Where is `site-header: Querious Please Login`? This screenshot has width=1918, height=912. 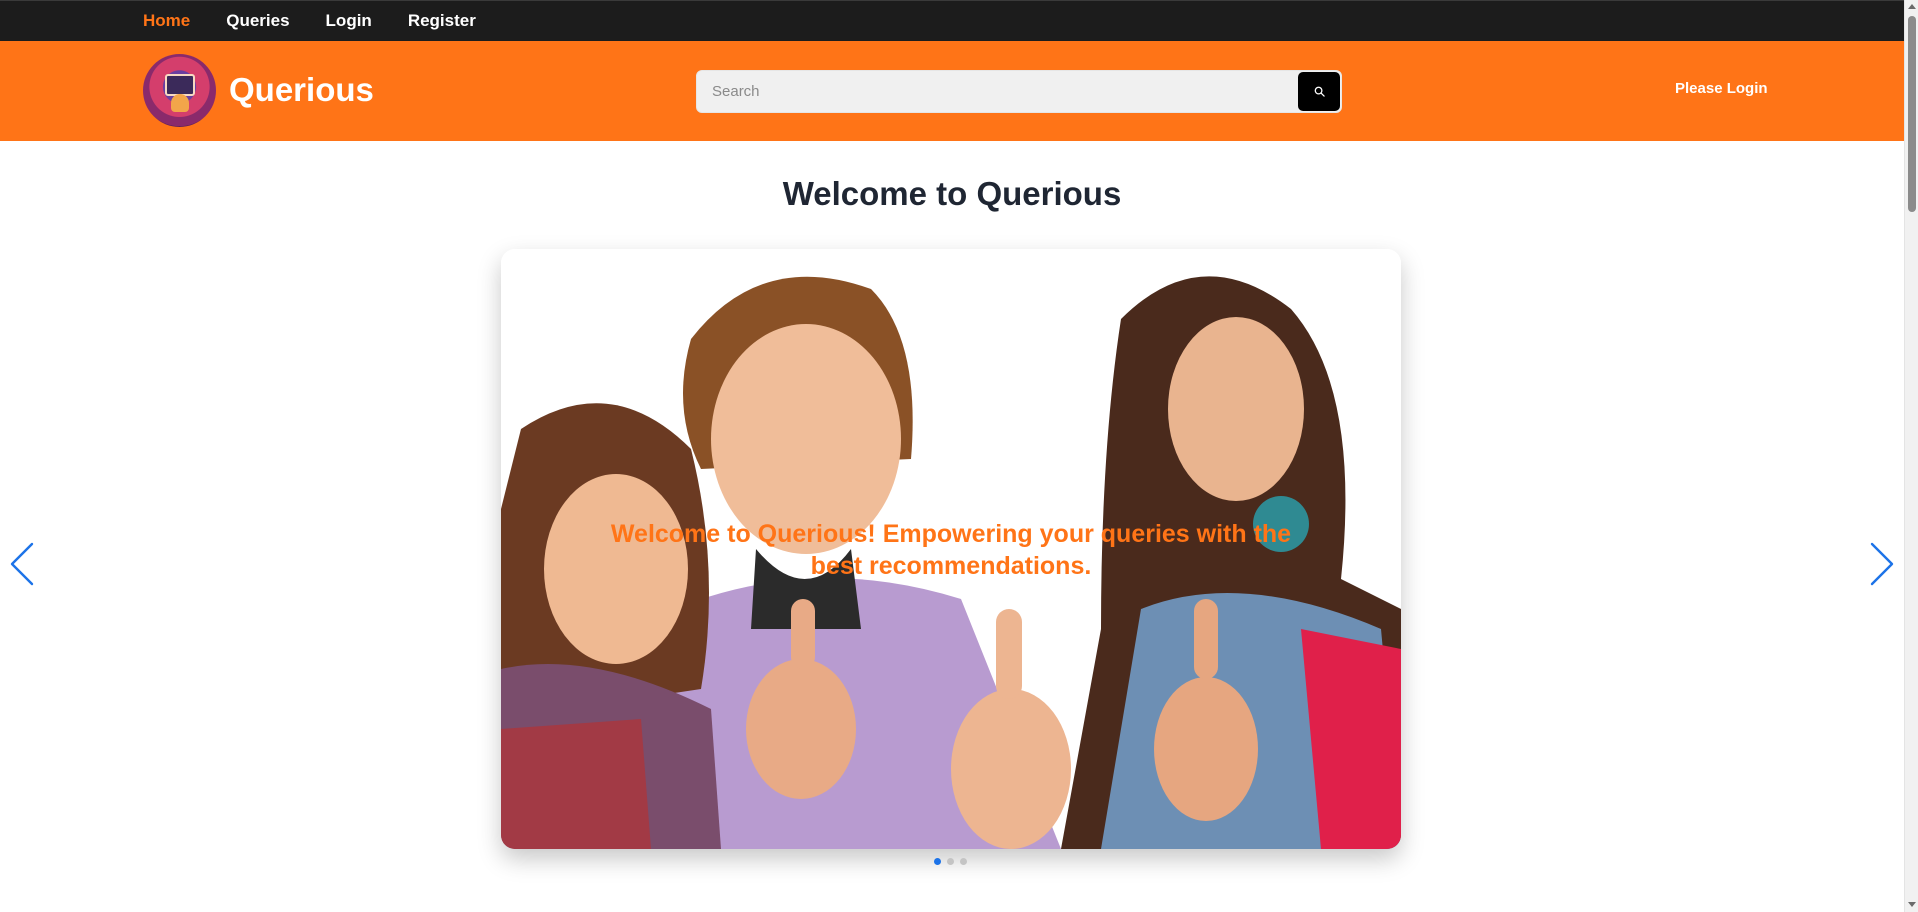
site-header: Querious Please Login is located at coordinates (952, 91).